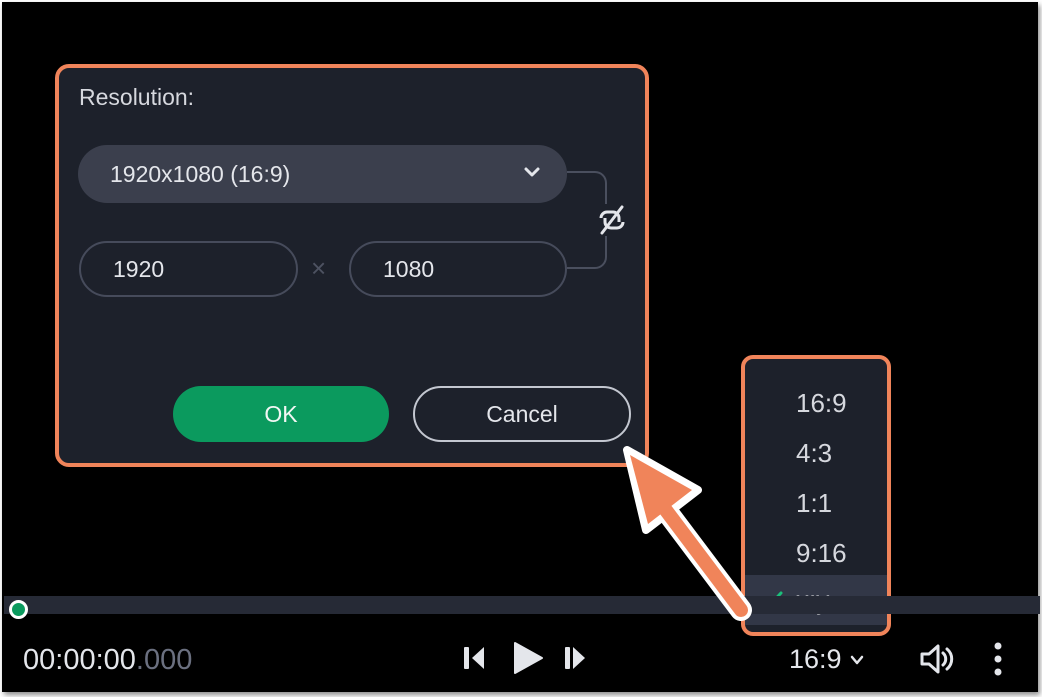 Image resolution: width=1042 pixels, height=697 pixels. I want to click on playhead-handle, so click(18, 609).